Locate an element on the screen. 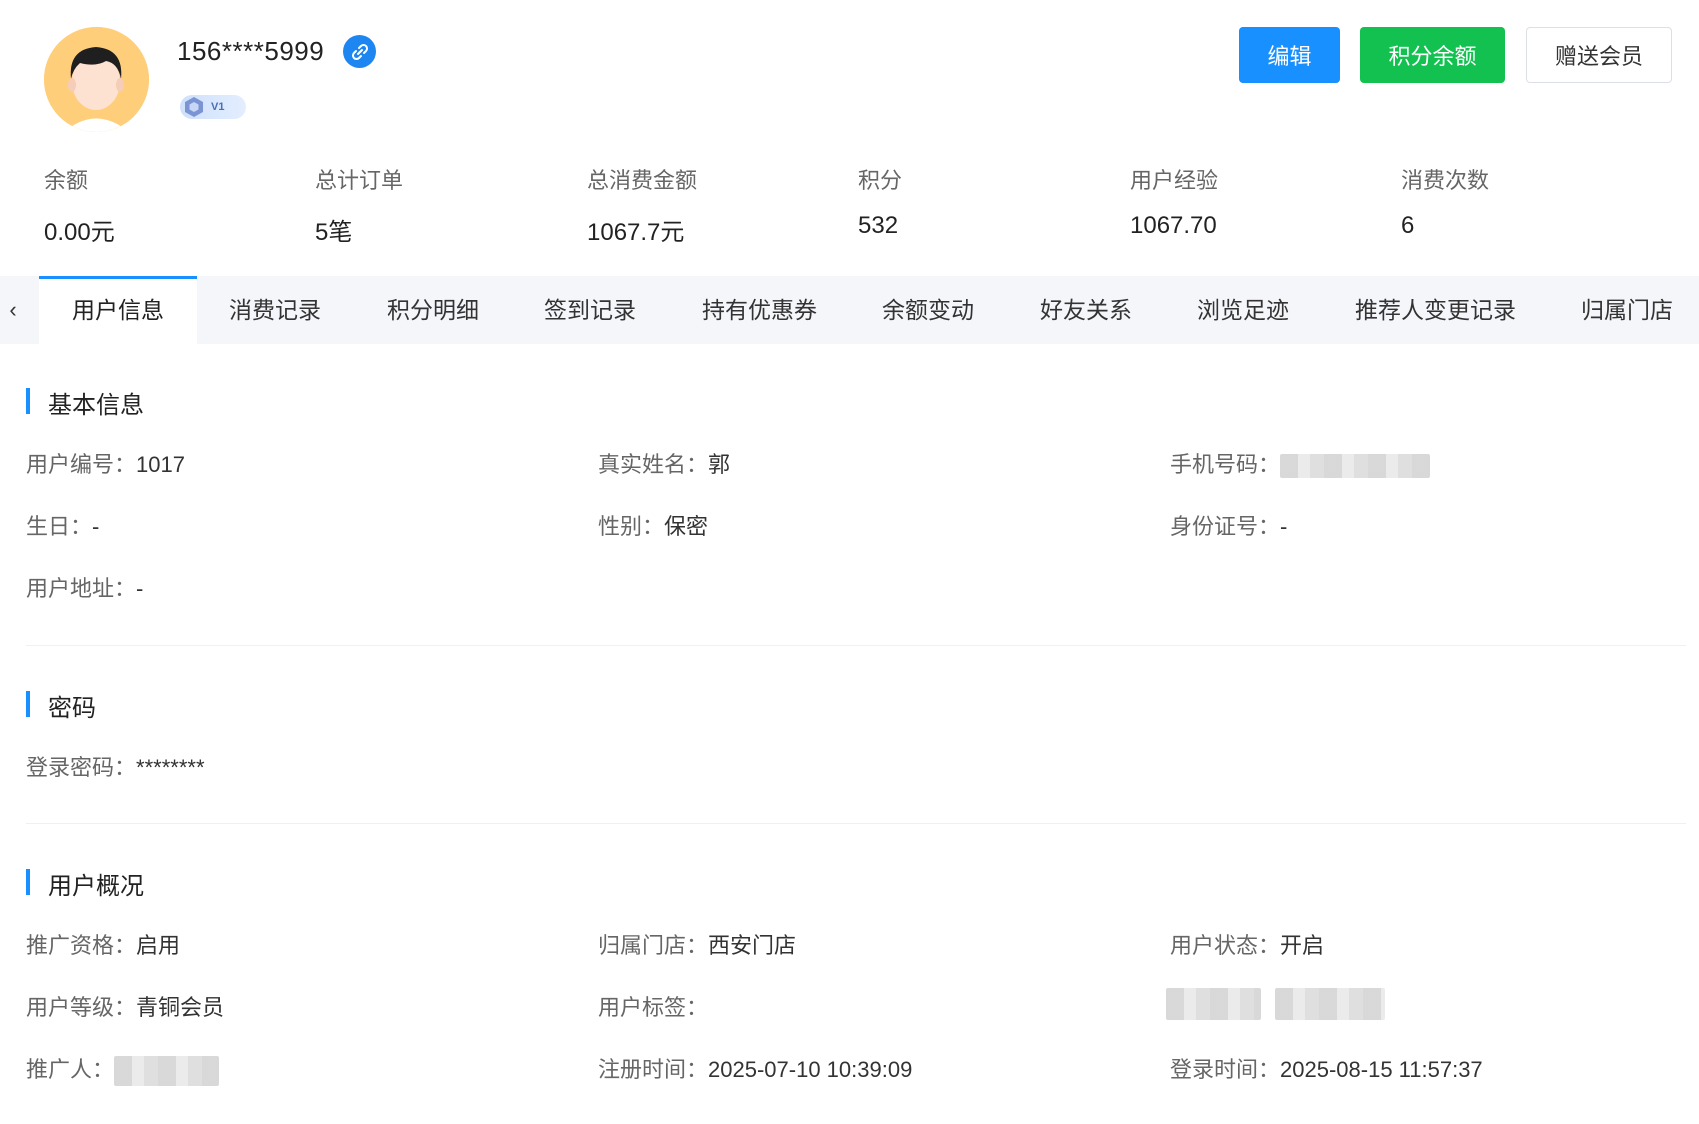 This screenshot has height=1124, width=1699. redacted-phone is located at coordinates (1355, 466).